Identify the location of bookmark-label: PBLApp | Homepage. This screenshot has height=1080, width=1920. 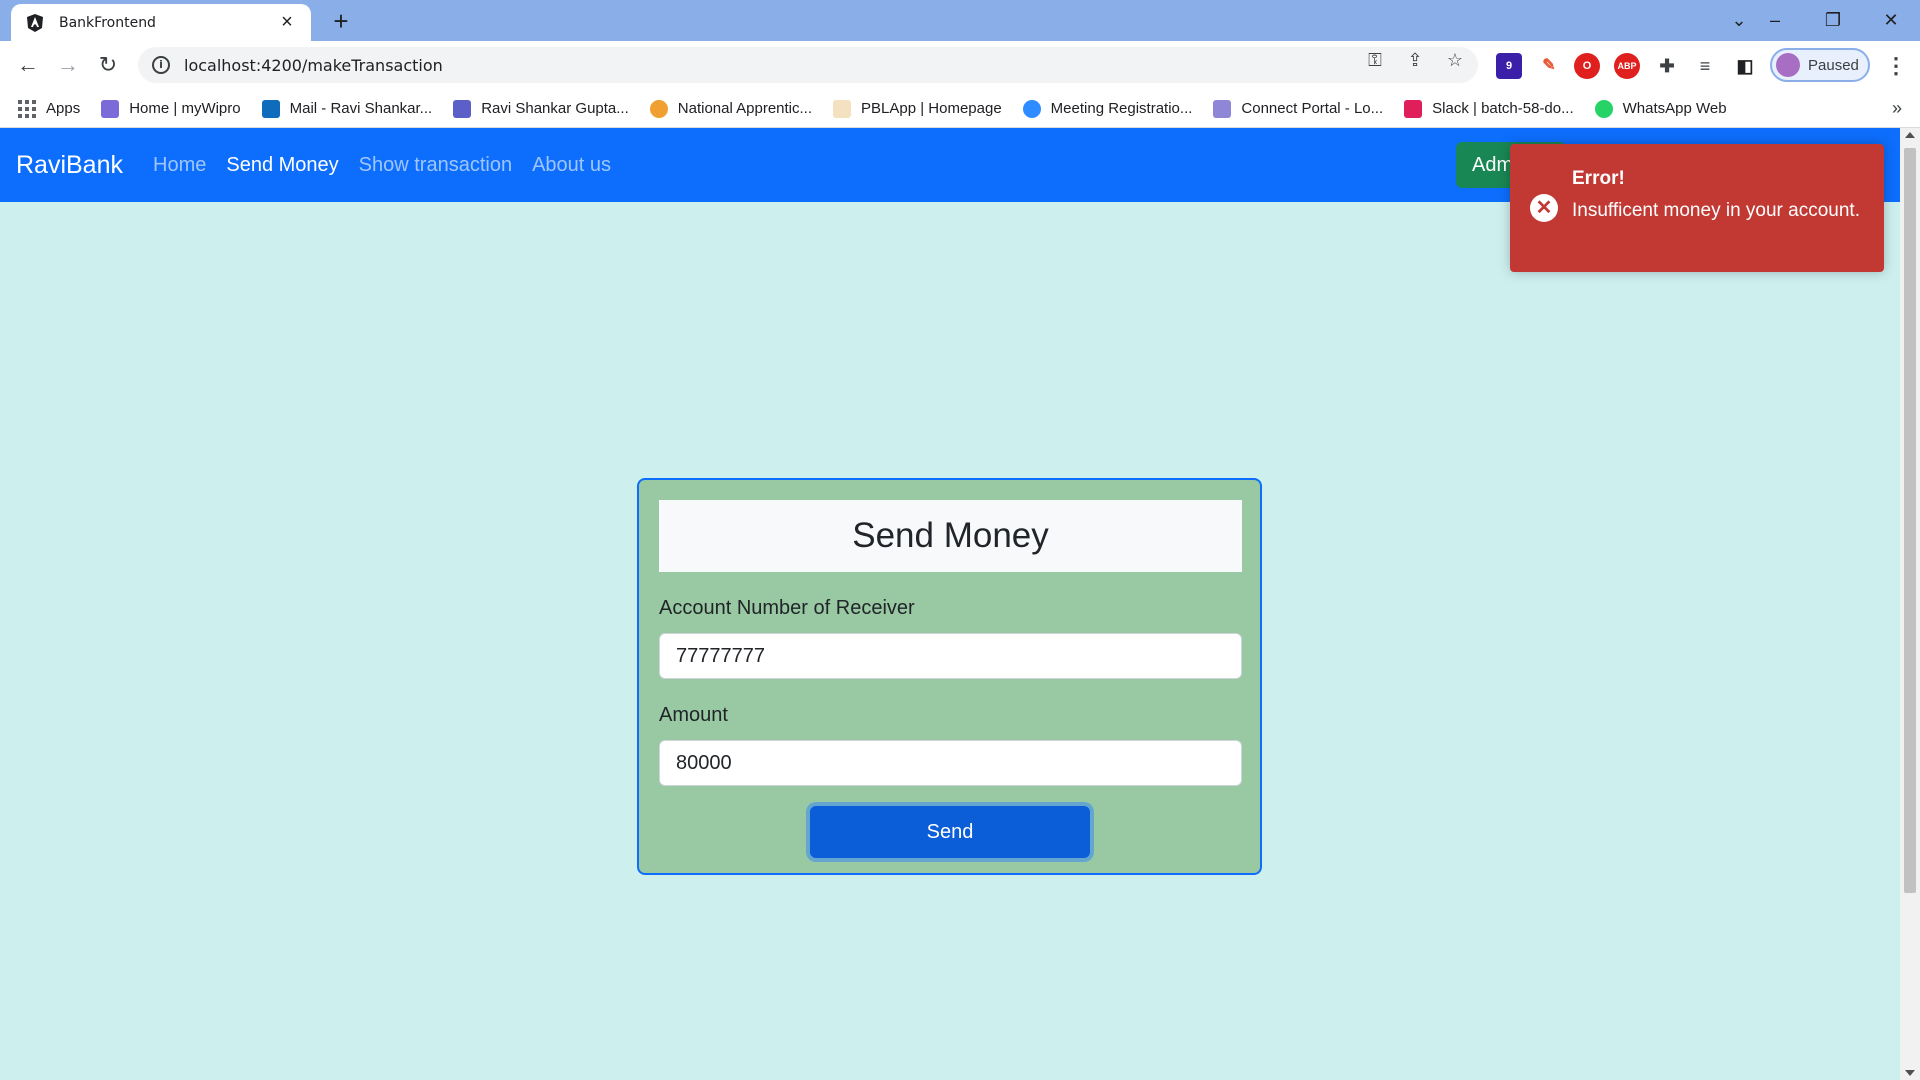
(931, 108).